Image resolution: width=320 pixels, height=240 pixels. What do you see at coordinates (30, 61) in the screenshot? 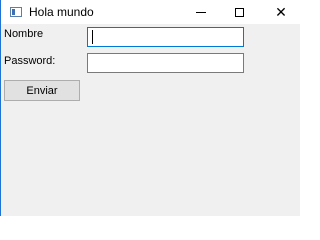
I see `password-label: Password:` at bounding box center [30, 61].